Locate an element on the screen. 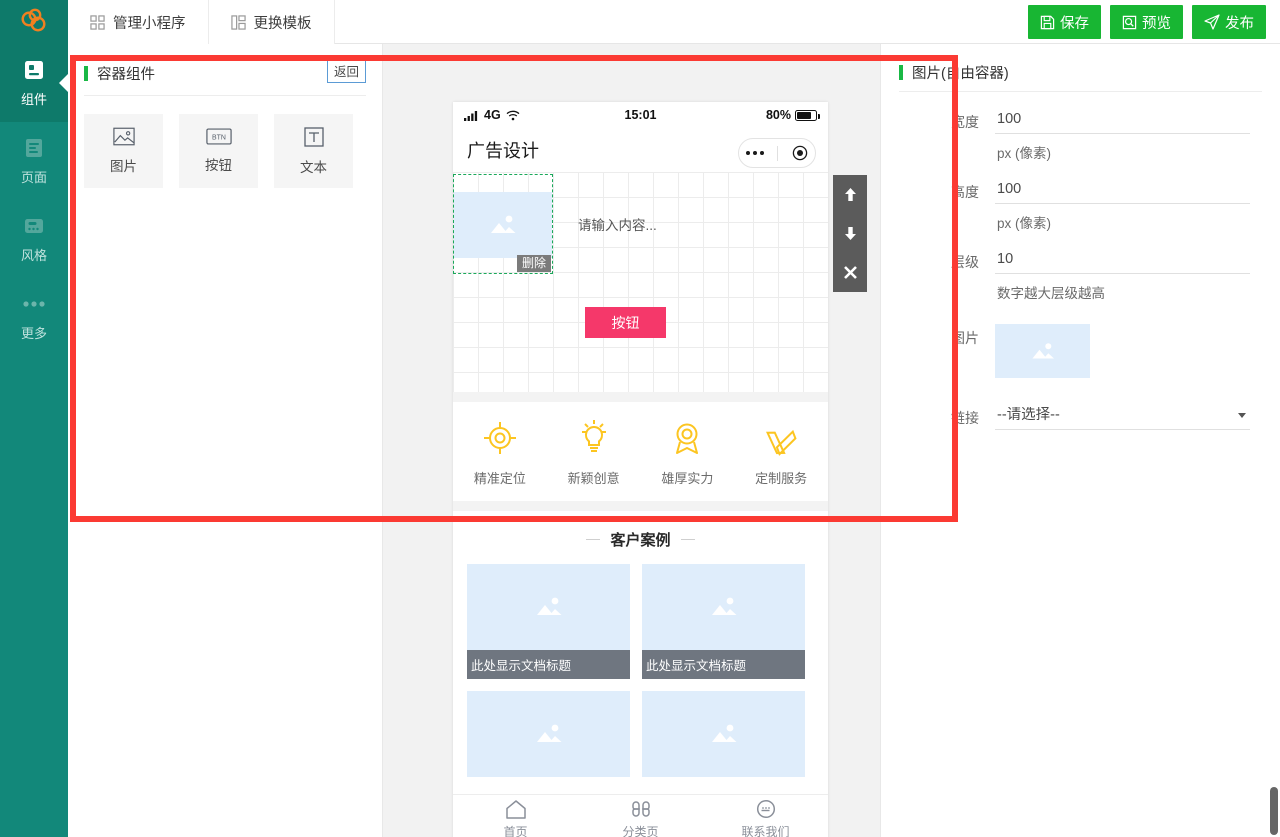  component-item-text: 文本 is located at coordinates (313, 151).